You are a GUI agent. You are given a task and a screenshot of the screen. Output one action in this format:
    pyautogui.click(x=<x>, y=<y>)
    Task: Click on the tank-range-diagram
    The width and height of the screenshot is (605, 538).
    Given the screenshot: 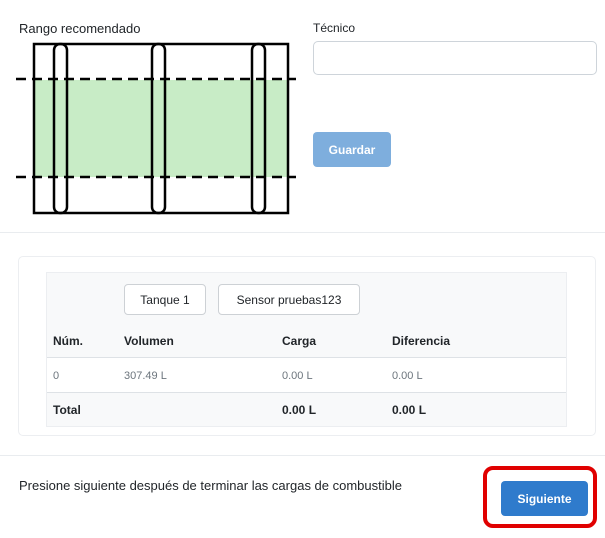 What is the action you would take?
    pyautogui.click(x=156, y=128)
    